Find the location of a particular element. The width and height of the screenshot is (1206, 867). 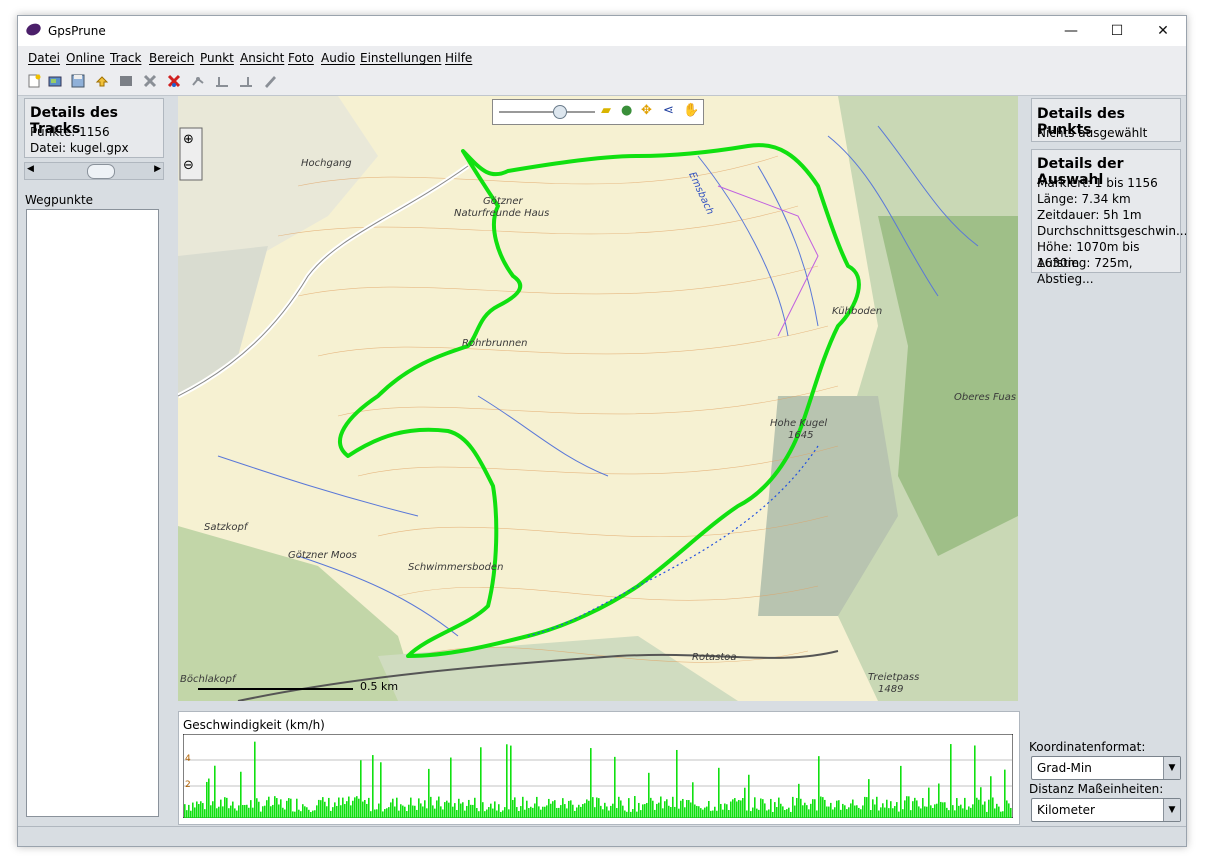

menu-bereich: Bereich is located at coordinates (171, 58).